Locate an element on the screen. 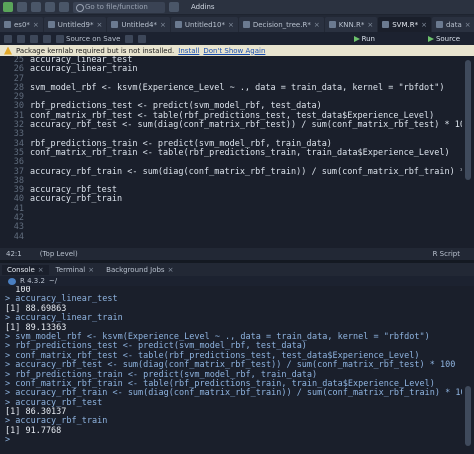  tab-console-pane: Terminal × is located at coordinates (75, 270).